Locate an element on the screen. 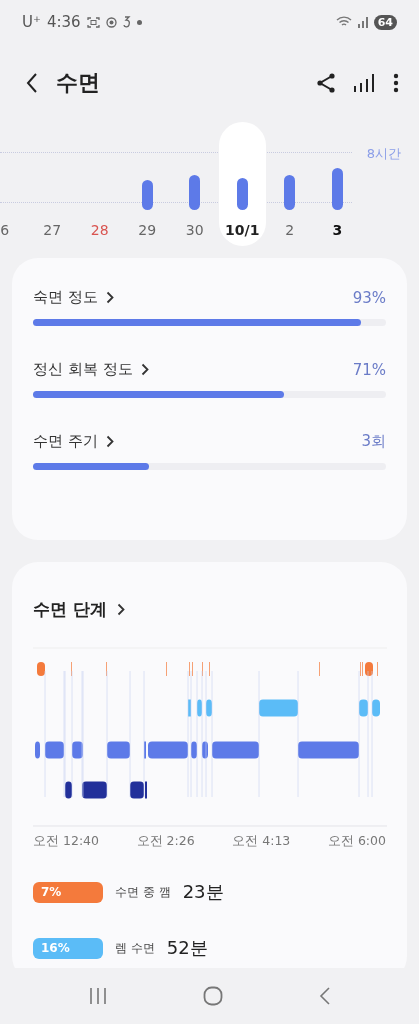 The height and width of the screenshot is (1024, 419). score-value: 71% is located at coordinates (369, 369).